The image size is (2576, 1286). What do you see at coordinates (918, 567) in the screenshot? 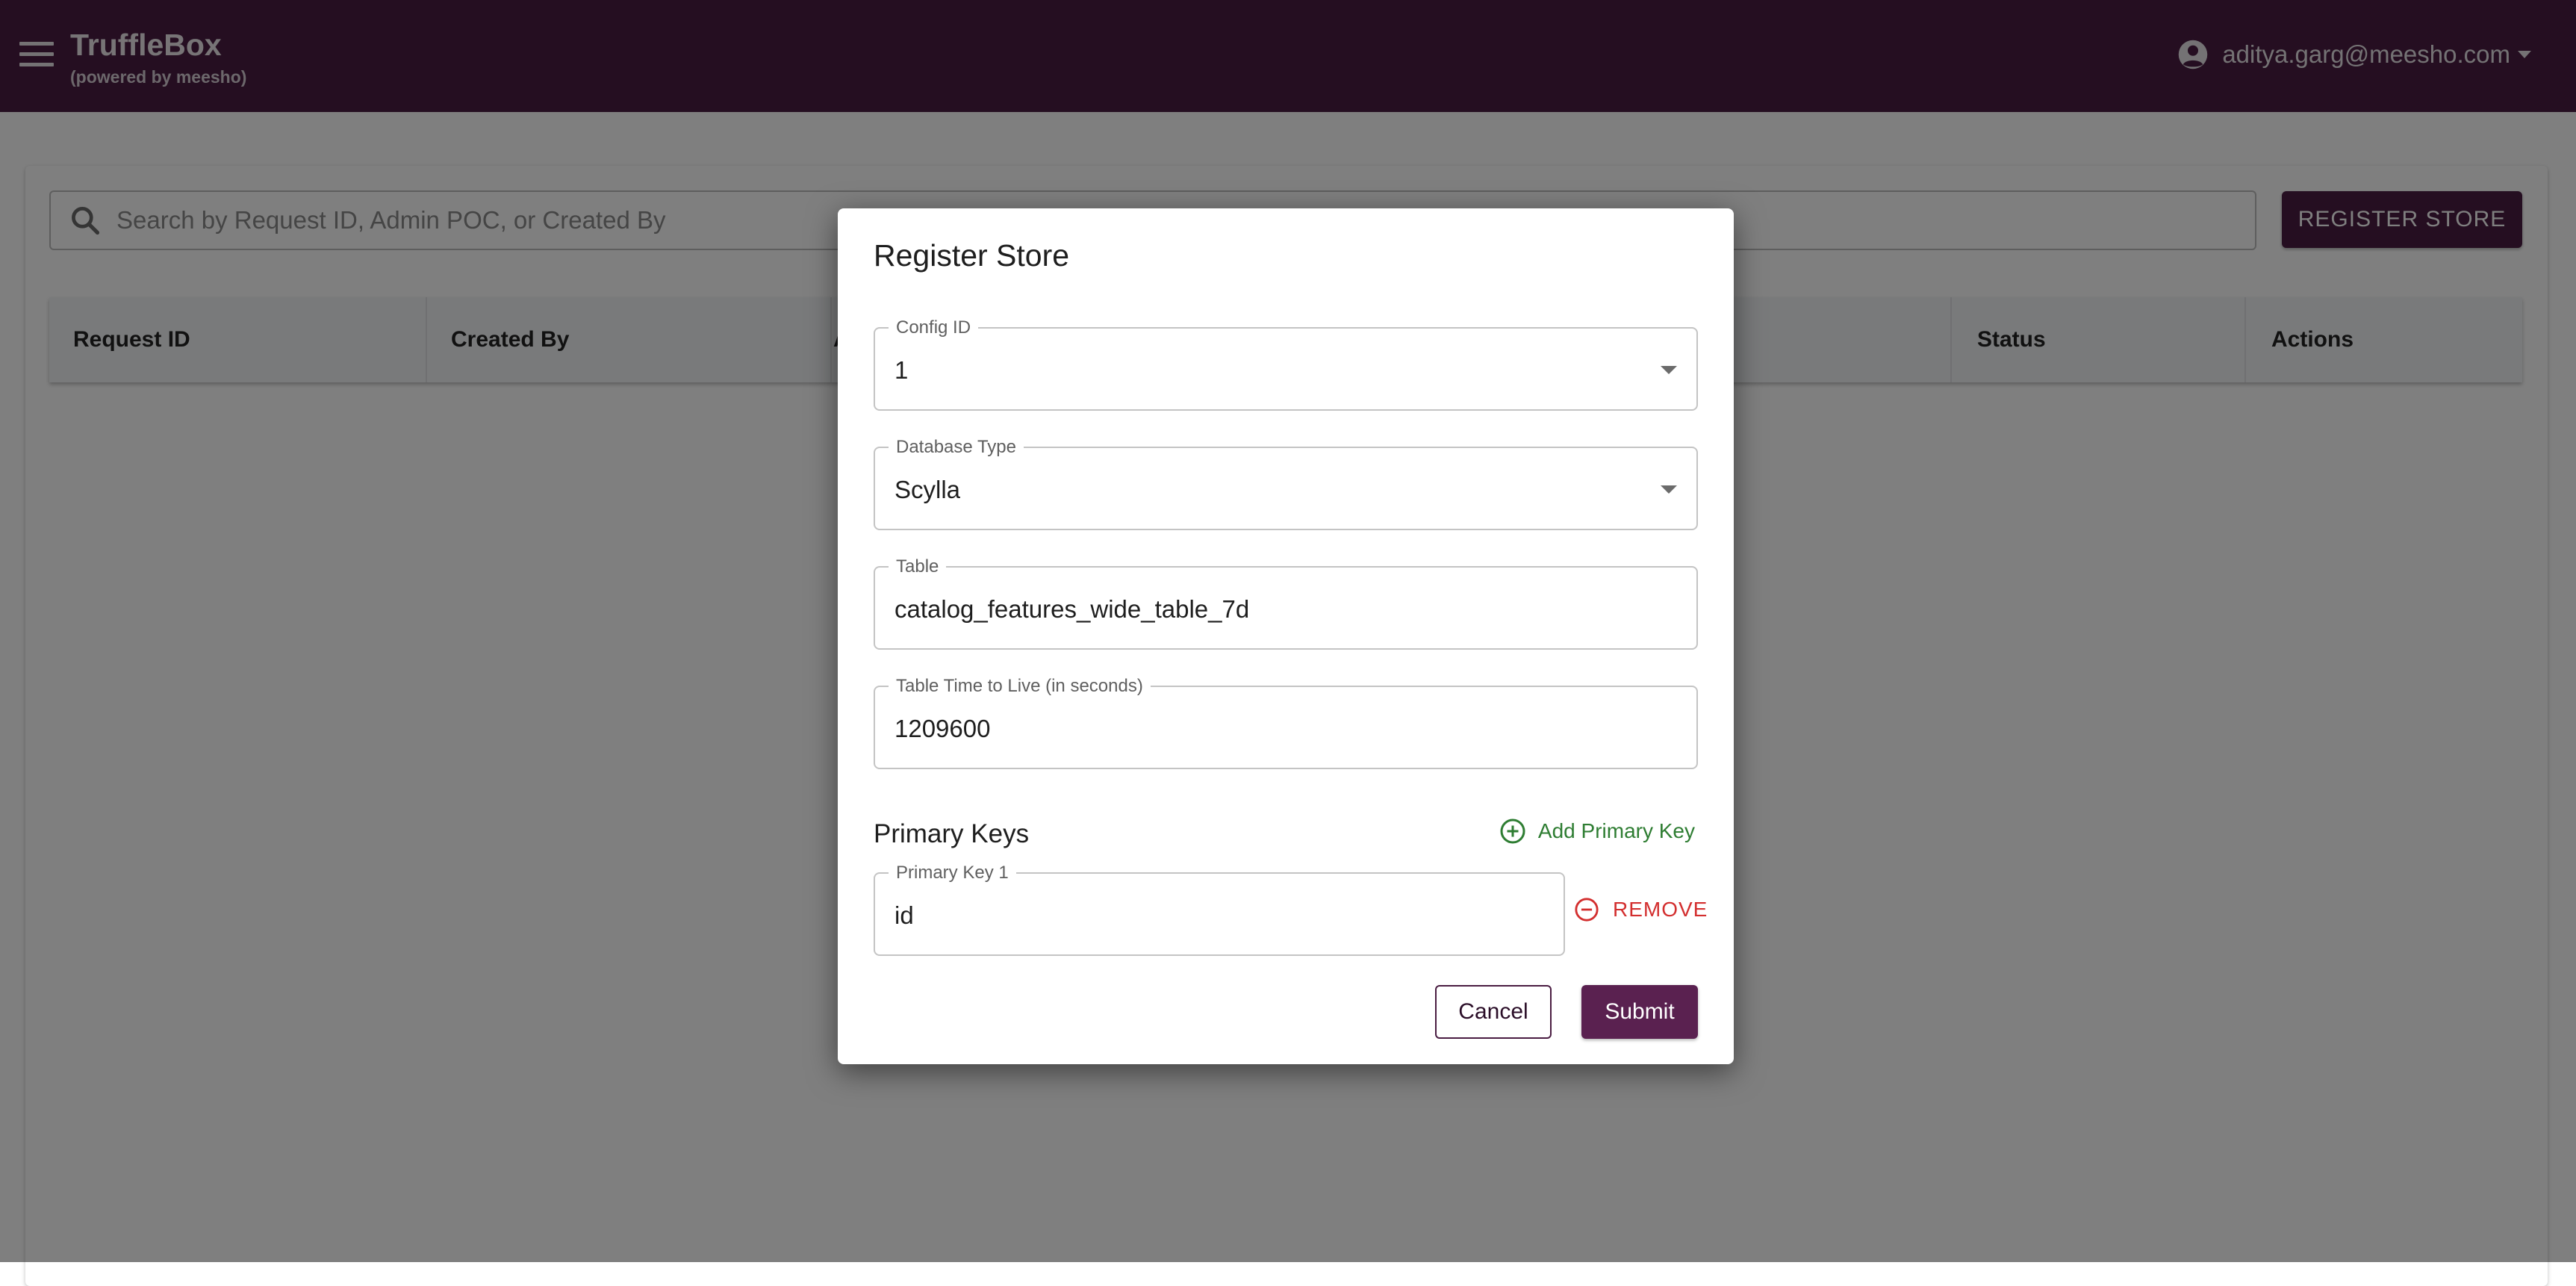
I see `table-label: Table` at bounding box center [918, 567].